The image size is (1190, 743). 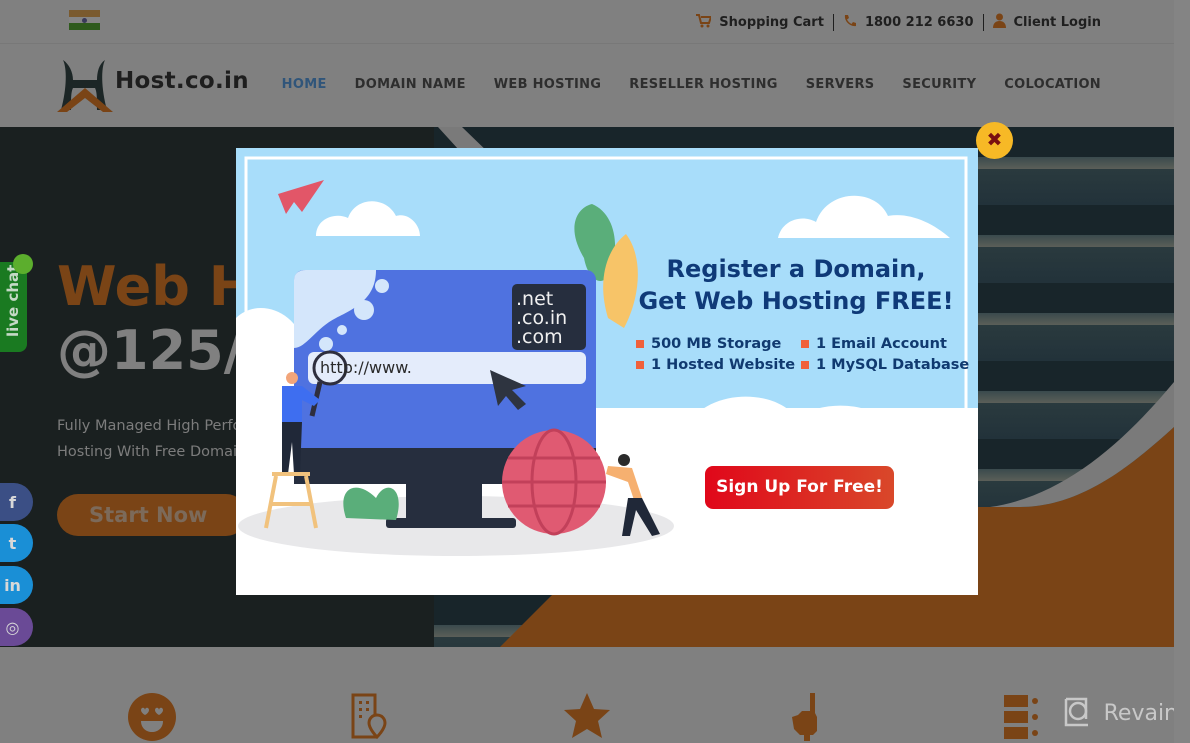 What do you see at coordinates (1021, 717) in the screenshot?
I see `server-stack-icon` at bounding box center [1021, 717].